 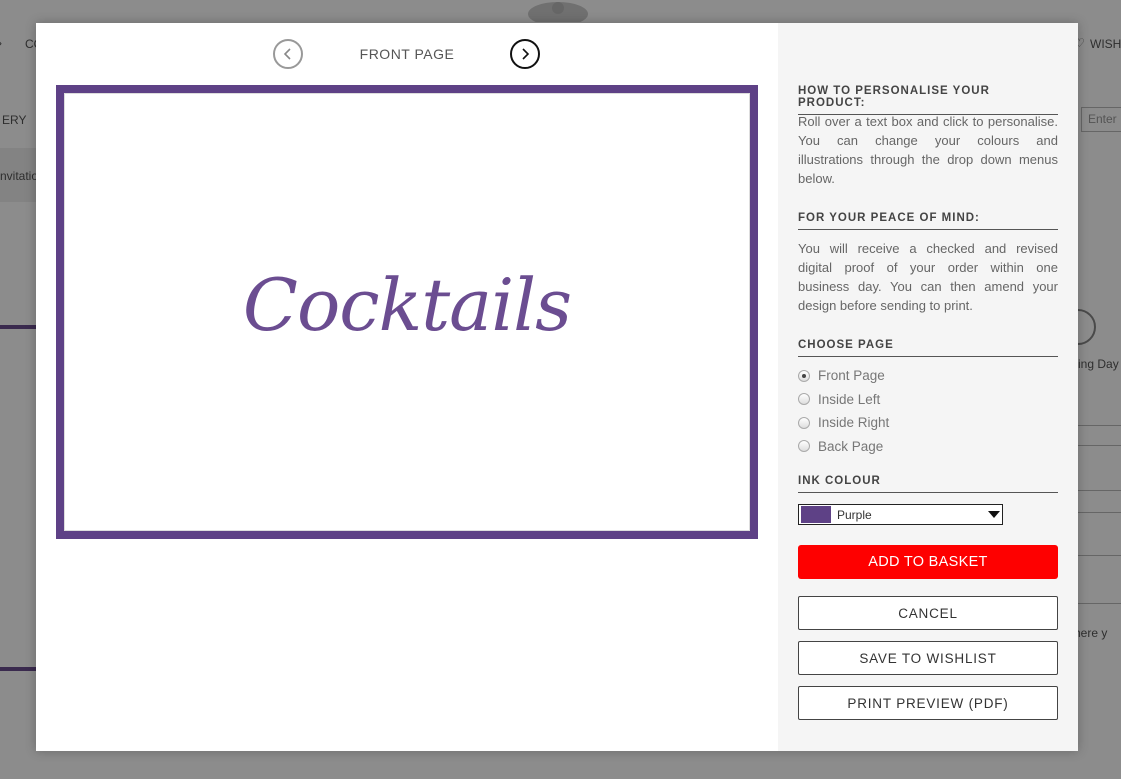 I want to click on radio-back-page: Back Page, so click(x=928, y=447).